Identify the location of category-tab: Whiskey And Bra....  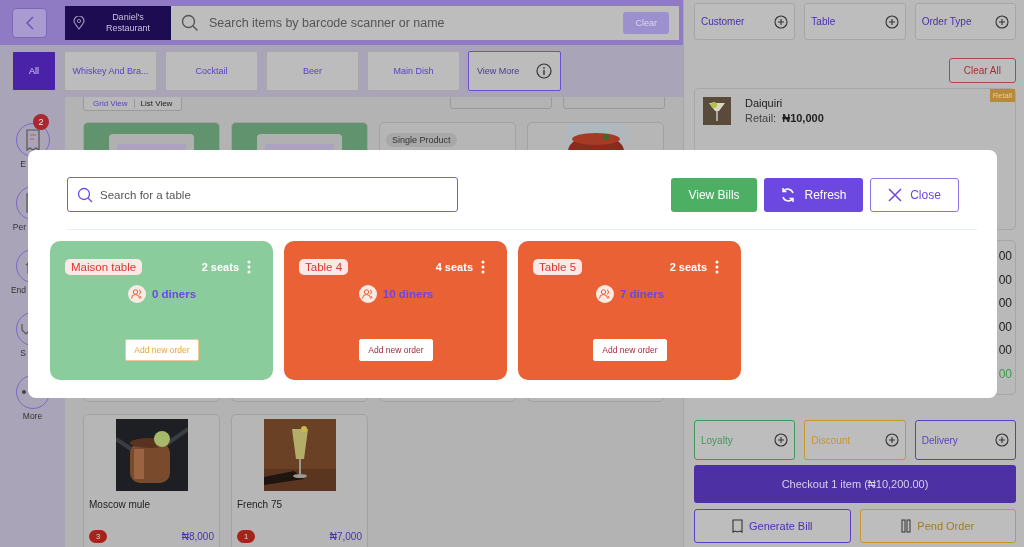
(110, 71).